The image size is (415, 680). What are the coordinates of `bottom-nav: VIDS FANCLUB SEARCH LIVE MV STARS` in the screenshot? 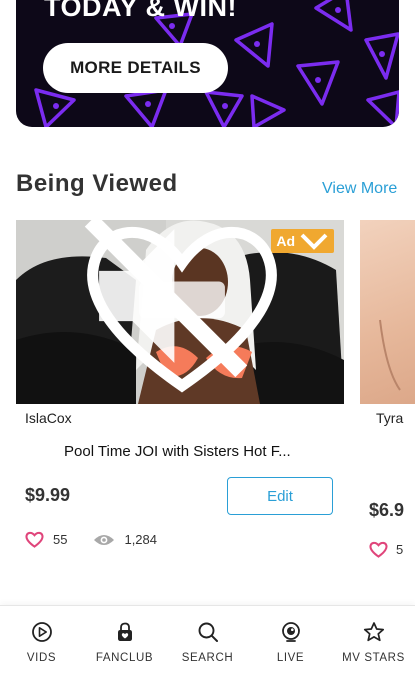 It's located at (207, 642).